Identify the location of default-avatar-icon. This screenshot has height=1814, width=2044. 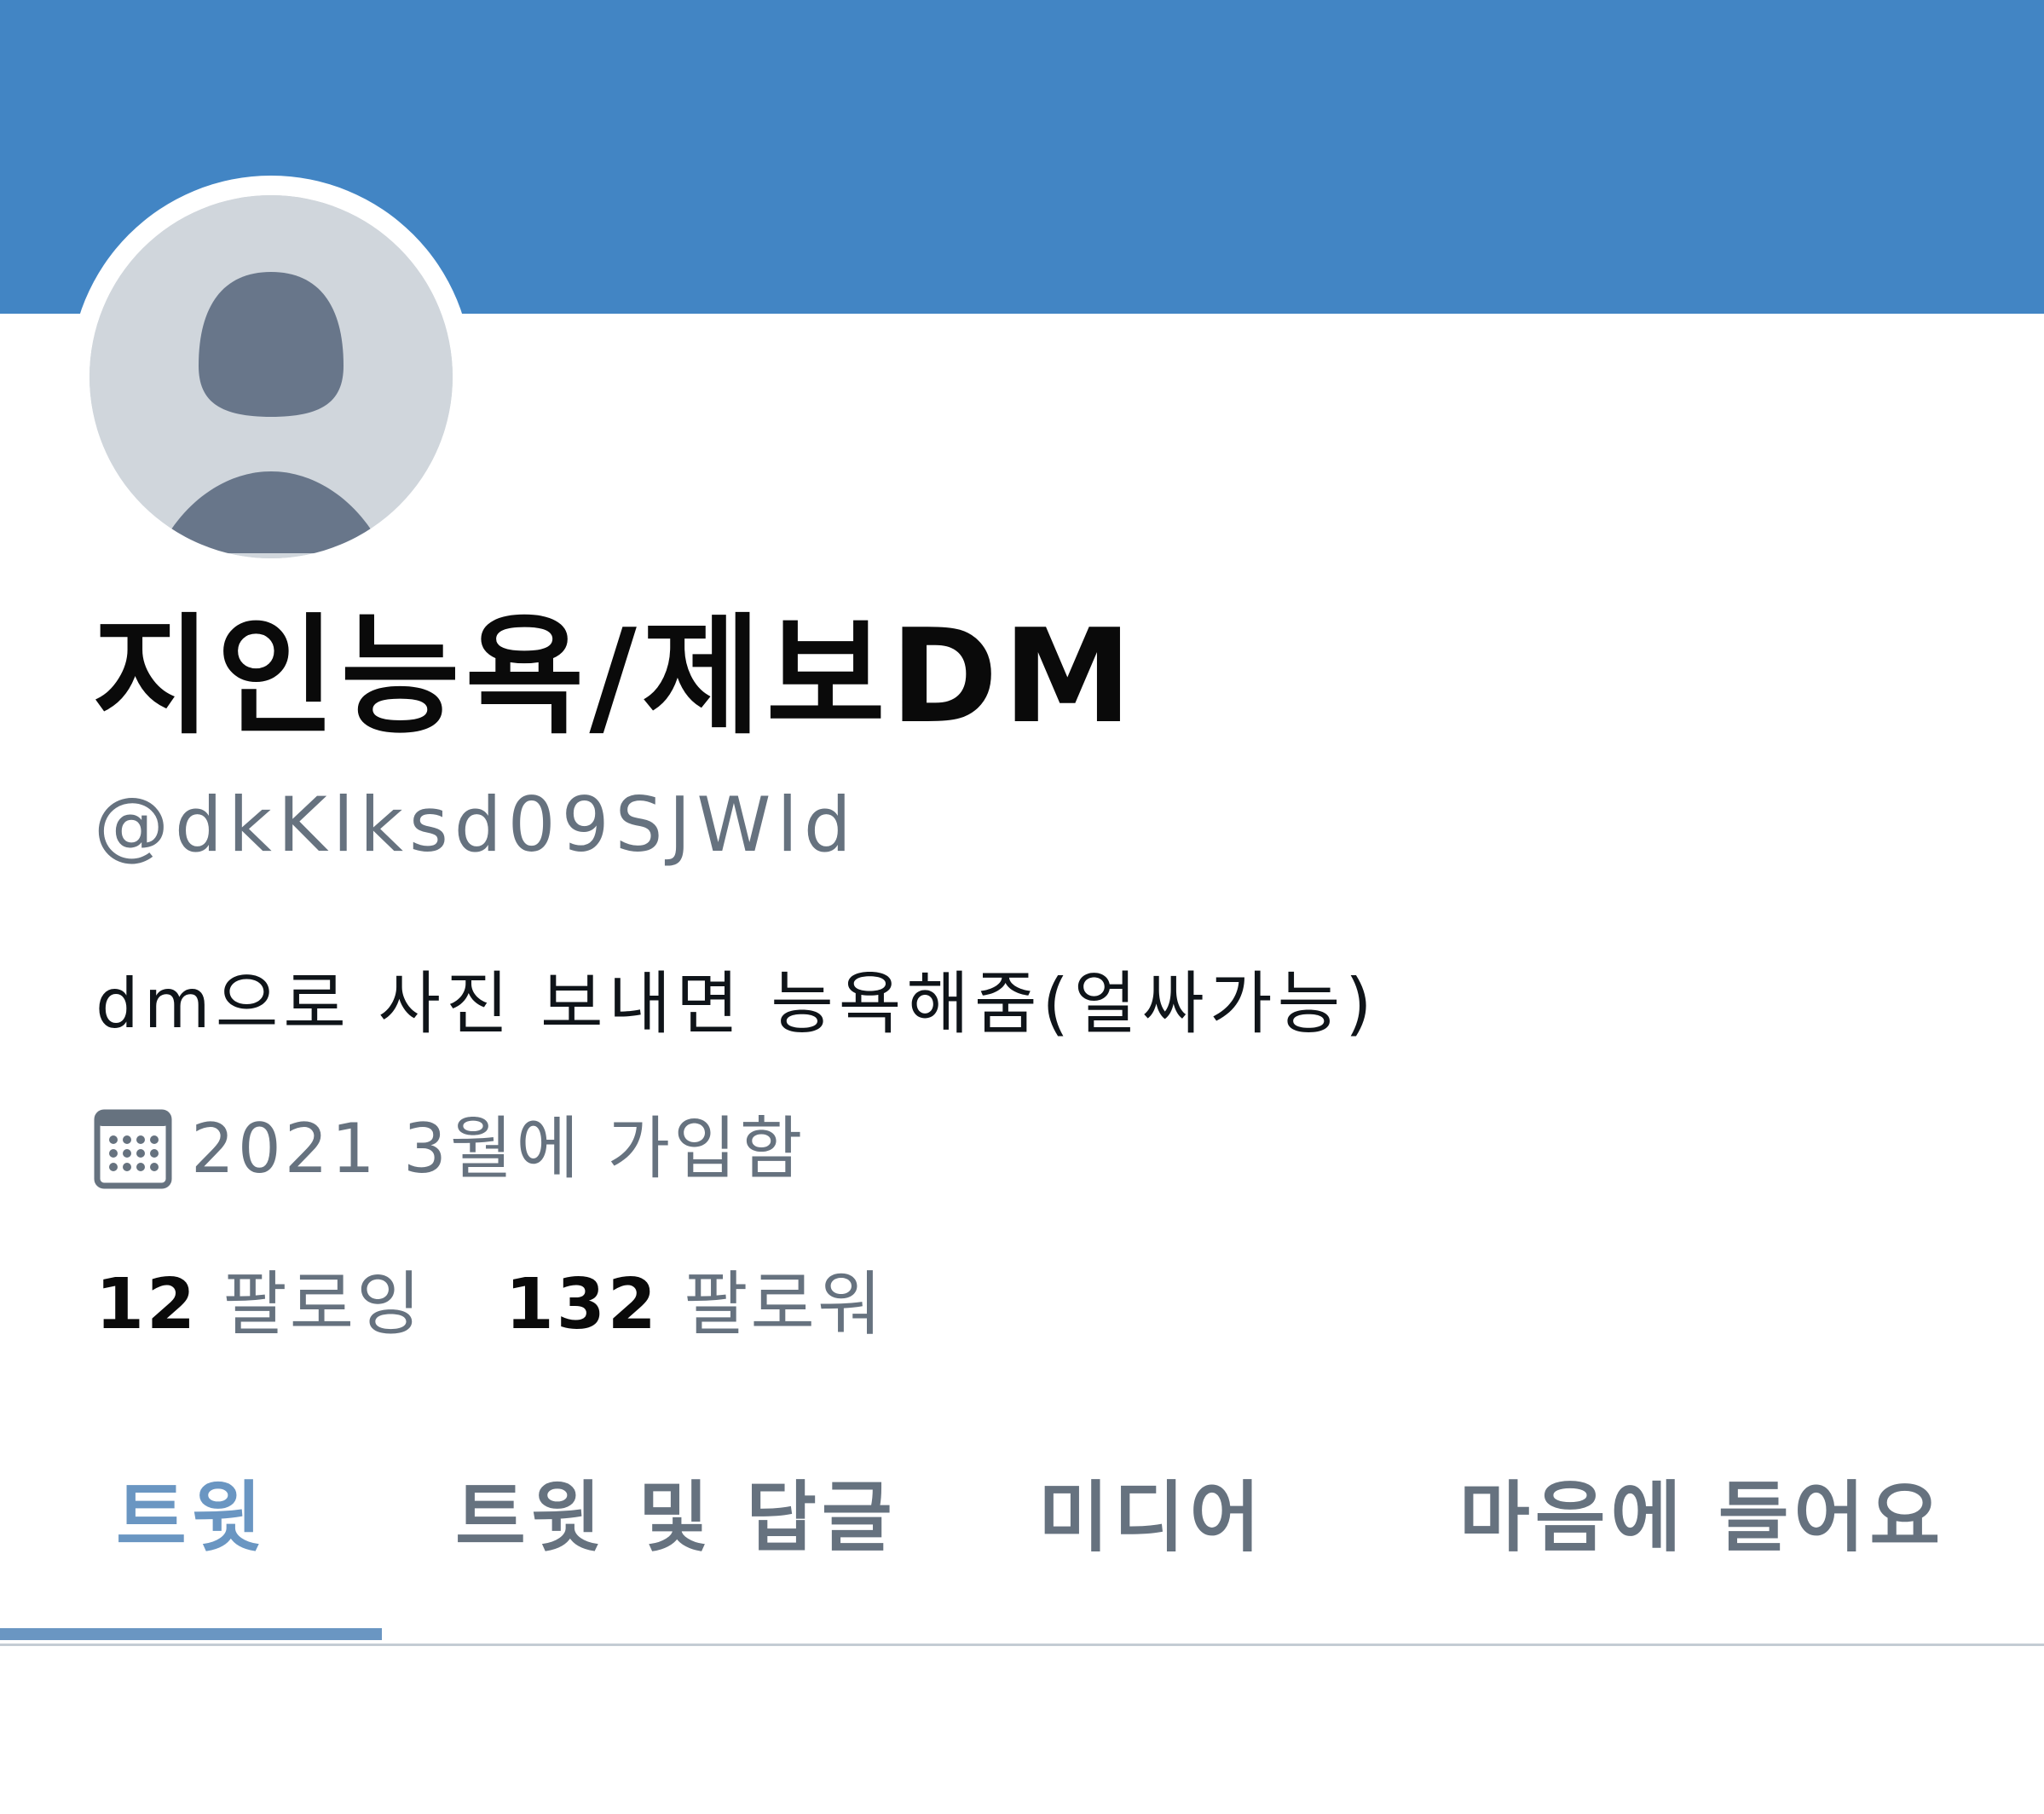
(271, 376).